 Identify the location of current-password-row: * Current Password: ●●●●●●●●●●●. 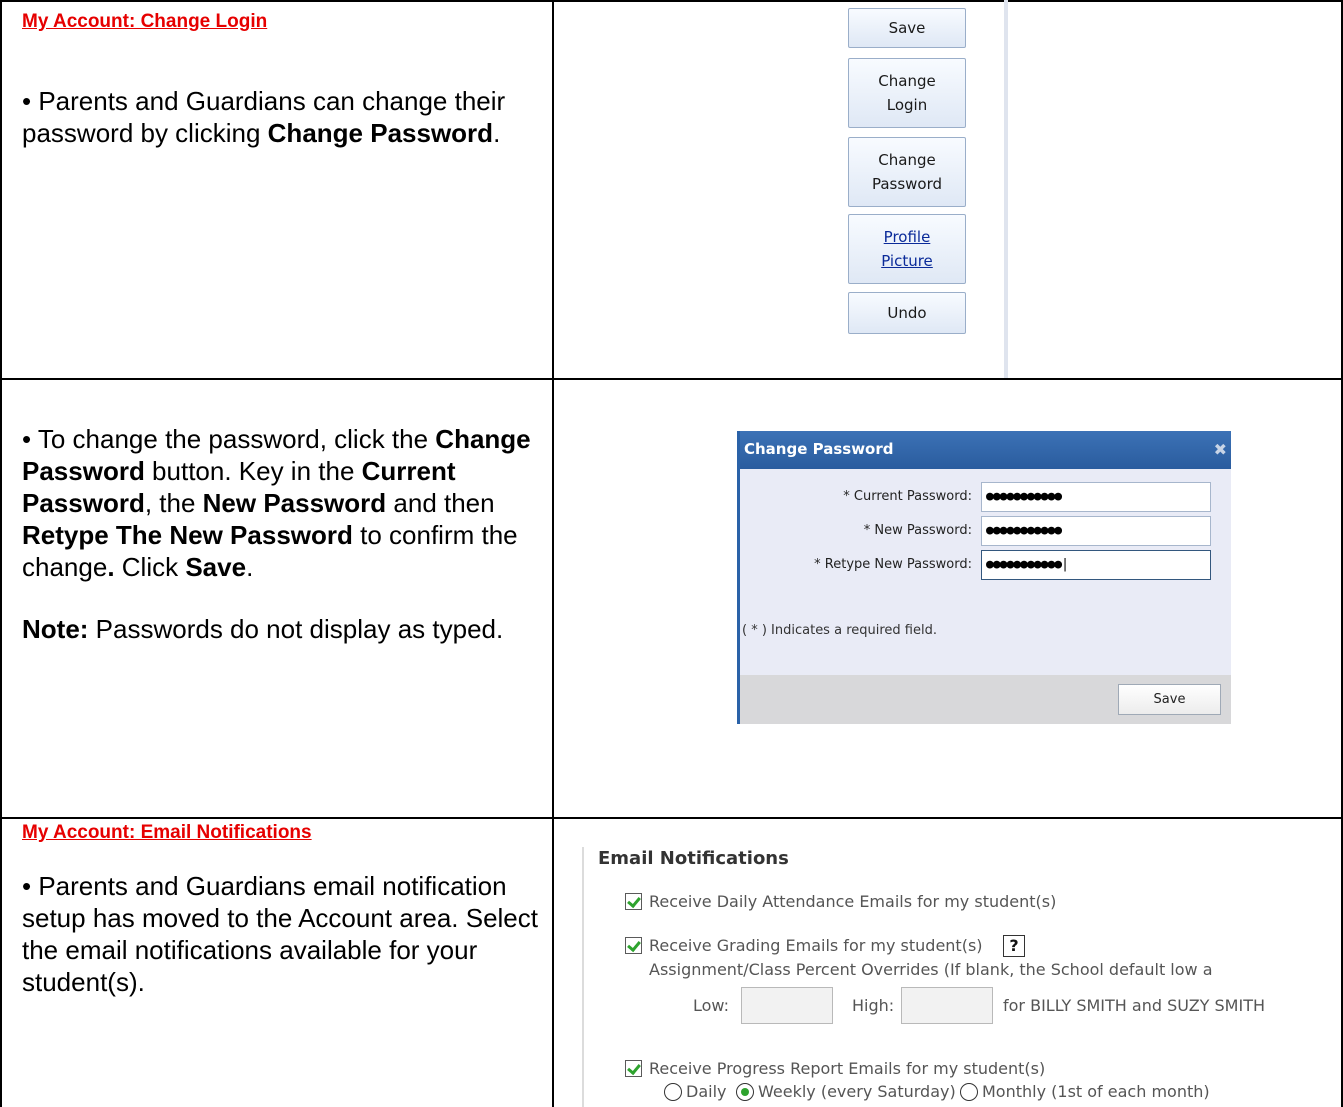
(985, 498).